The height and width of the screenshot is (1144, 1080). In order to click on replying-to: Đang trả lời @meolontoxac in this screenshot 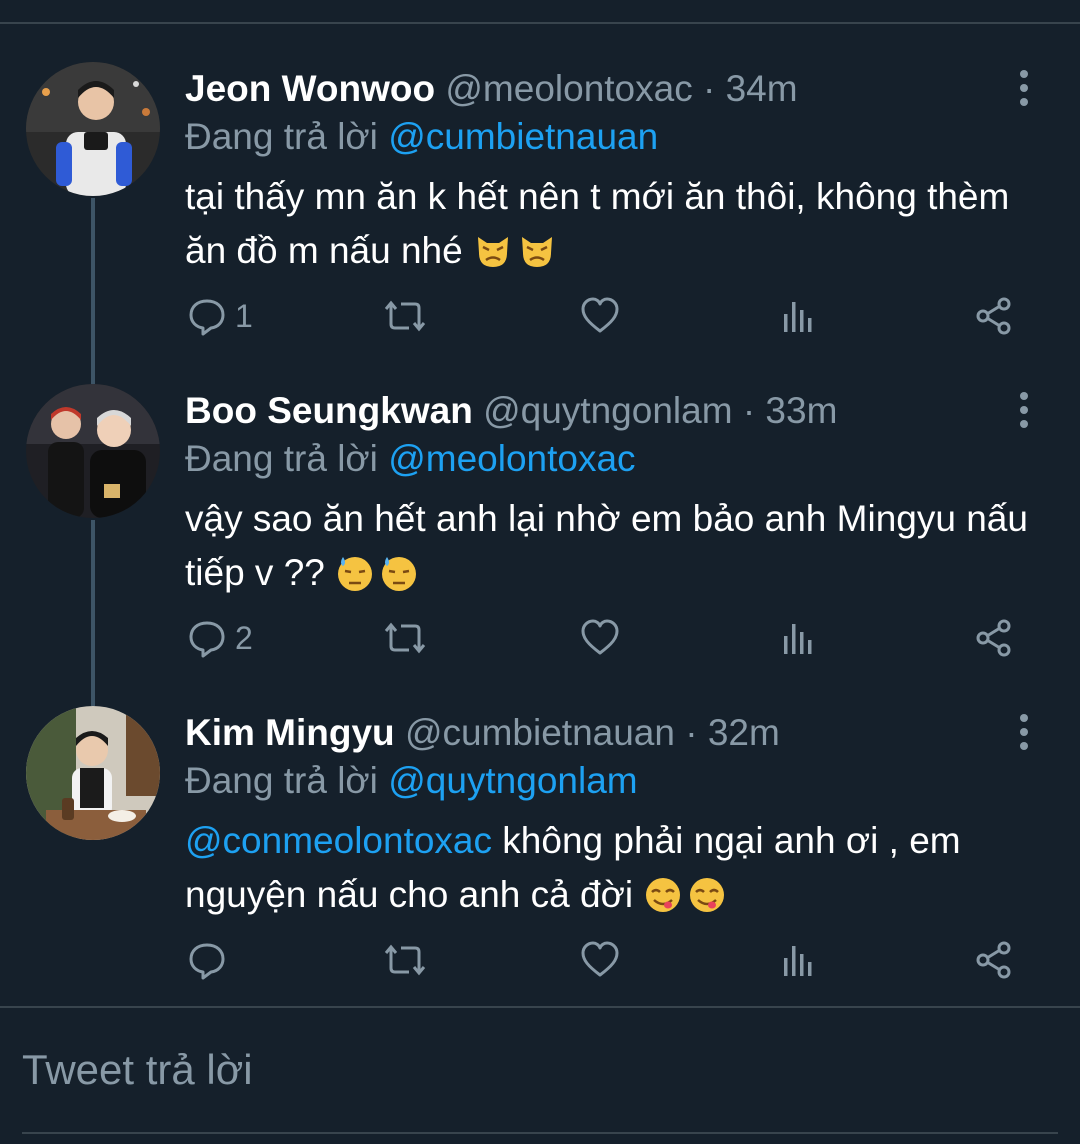, I will do `click(410, 459)`.